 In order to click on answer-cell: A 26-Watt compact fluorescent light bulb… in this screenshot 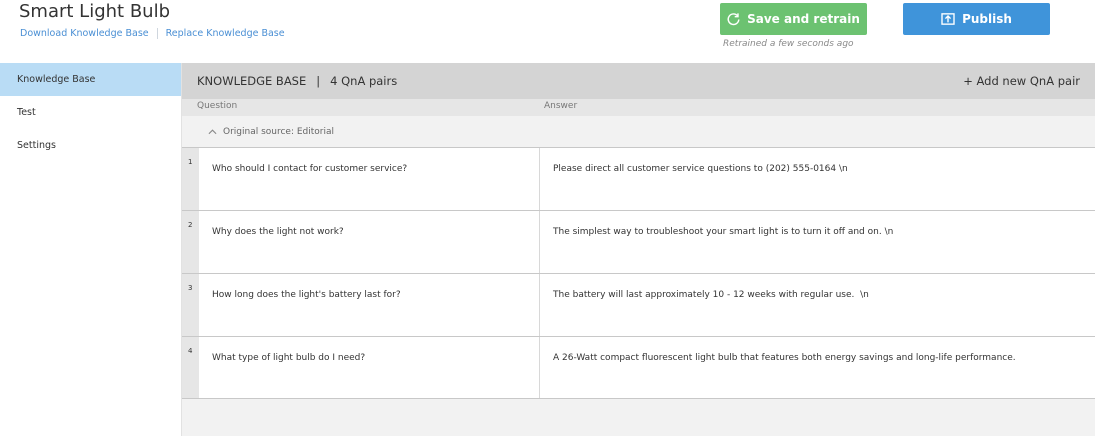, I will do `click(784, 358)`.